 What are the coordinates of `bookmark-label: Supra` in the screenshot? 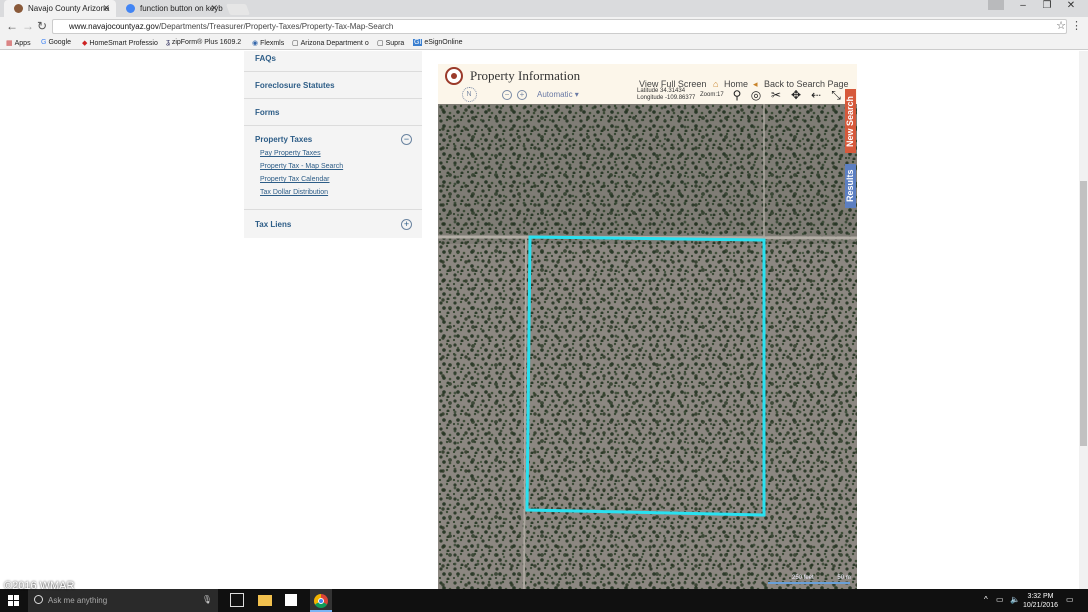 It's located at (395, 43).